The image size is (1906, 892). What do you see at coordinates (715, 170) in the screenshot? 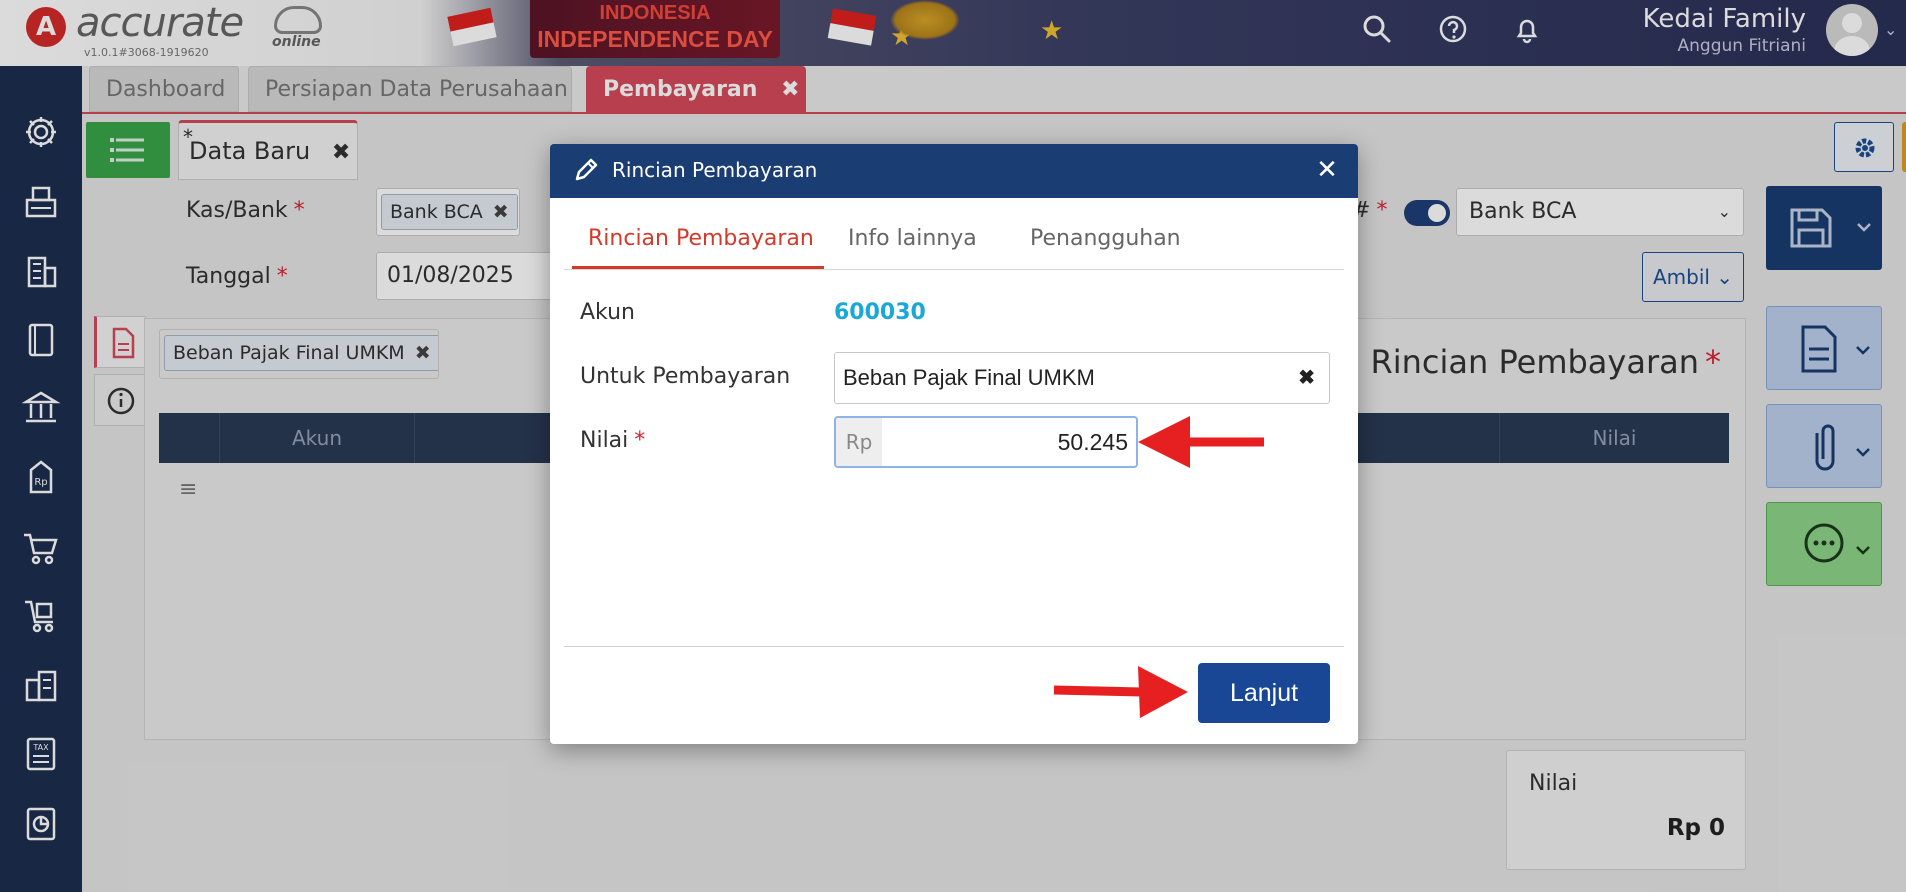
I see `modal-title: Rincian Pembayaran` at bounding box center [715, 170].